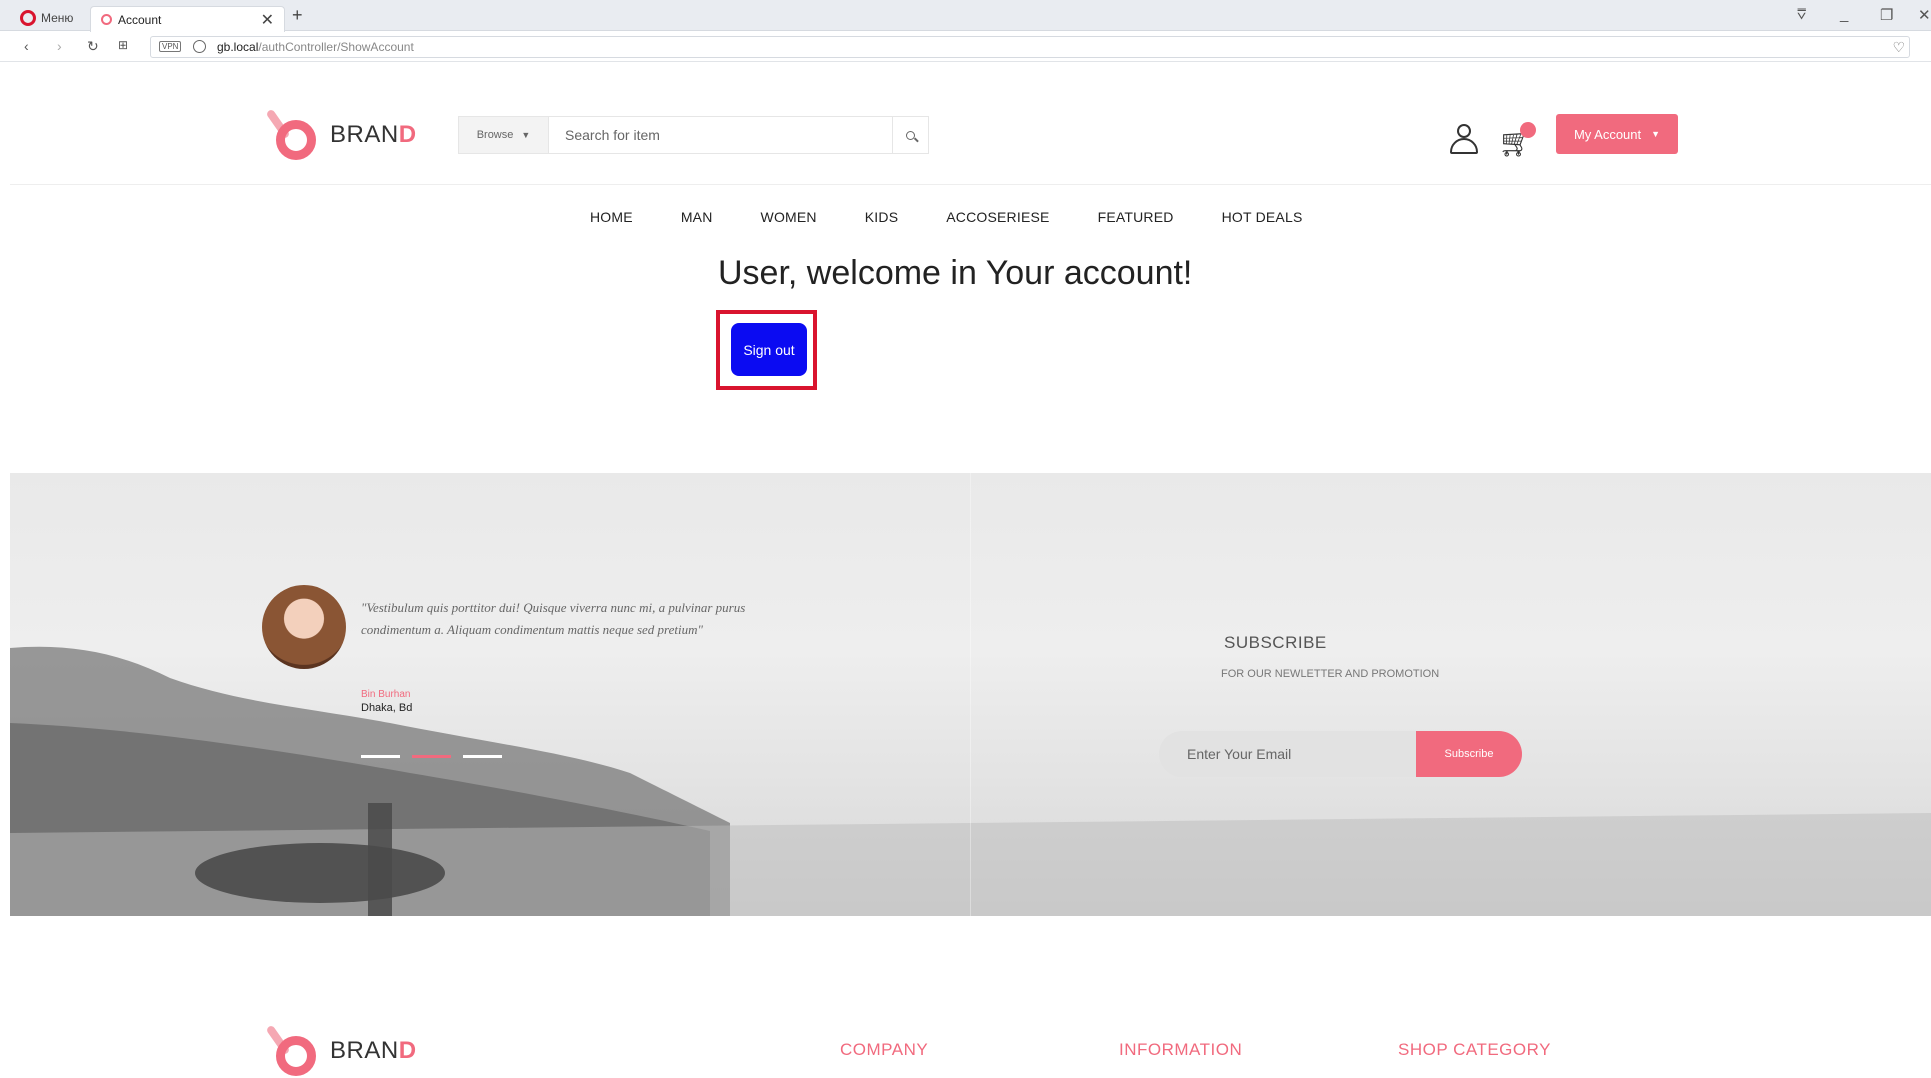 The height and width of the screenshot is (1078, 1931). Describe the element at coordinates (720, 135) in the screenshot. I see `search-input` at that location.